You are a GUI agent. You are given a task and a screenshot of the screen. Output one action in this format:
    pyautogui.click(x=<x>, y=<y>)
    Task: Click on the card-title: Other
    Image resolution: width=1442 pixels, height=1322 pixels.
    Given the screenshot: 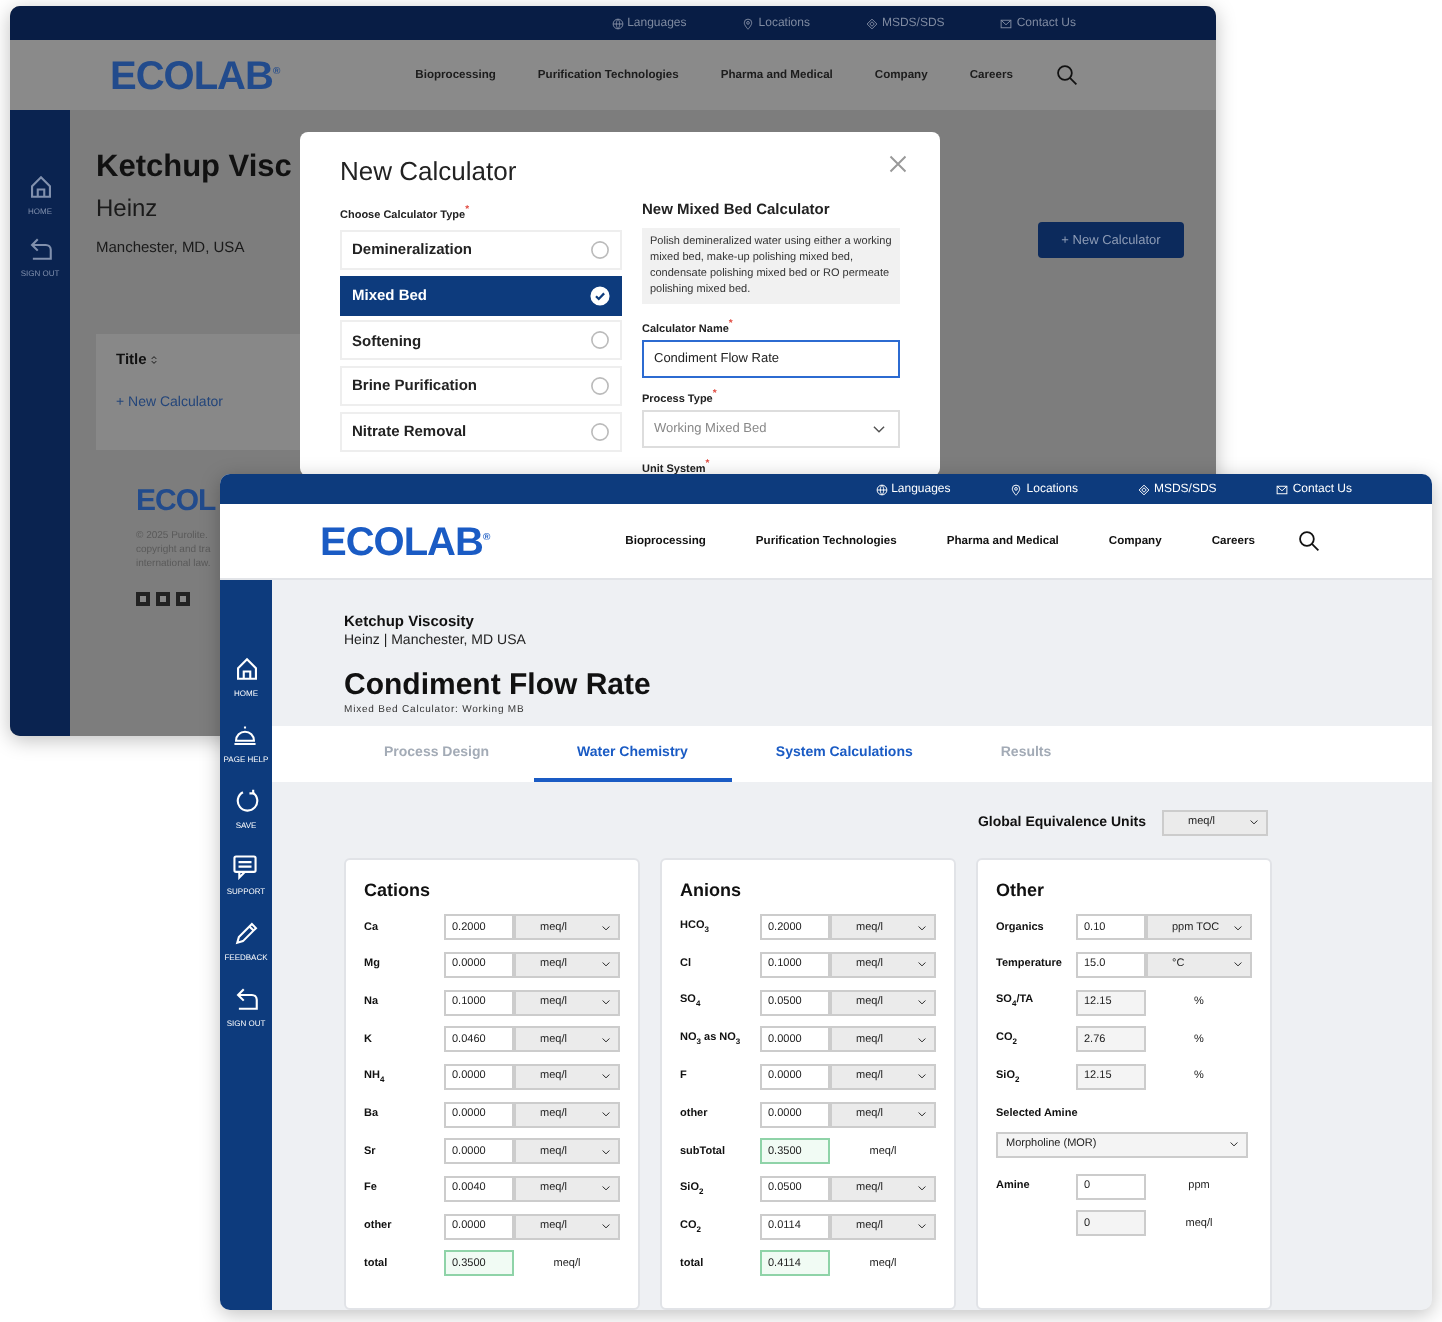 What is the action you would take?
    pyautogui.click(x=1021, y=891)
    